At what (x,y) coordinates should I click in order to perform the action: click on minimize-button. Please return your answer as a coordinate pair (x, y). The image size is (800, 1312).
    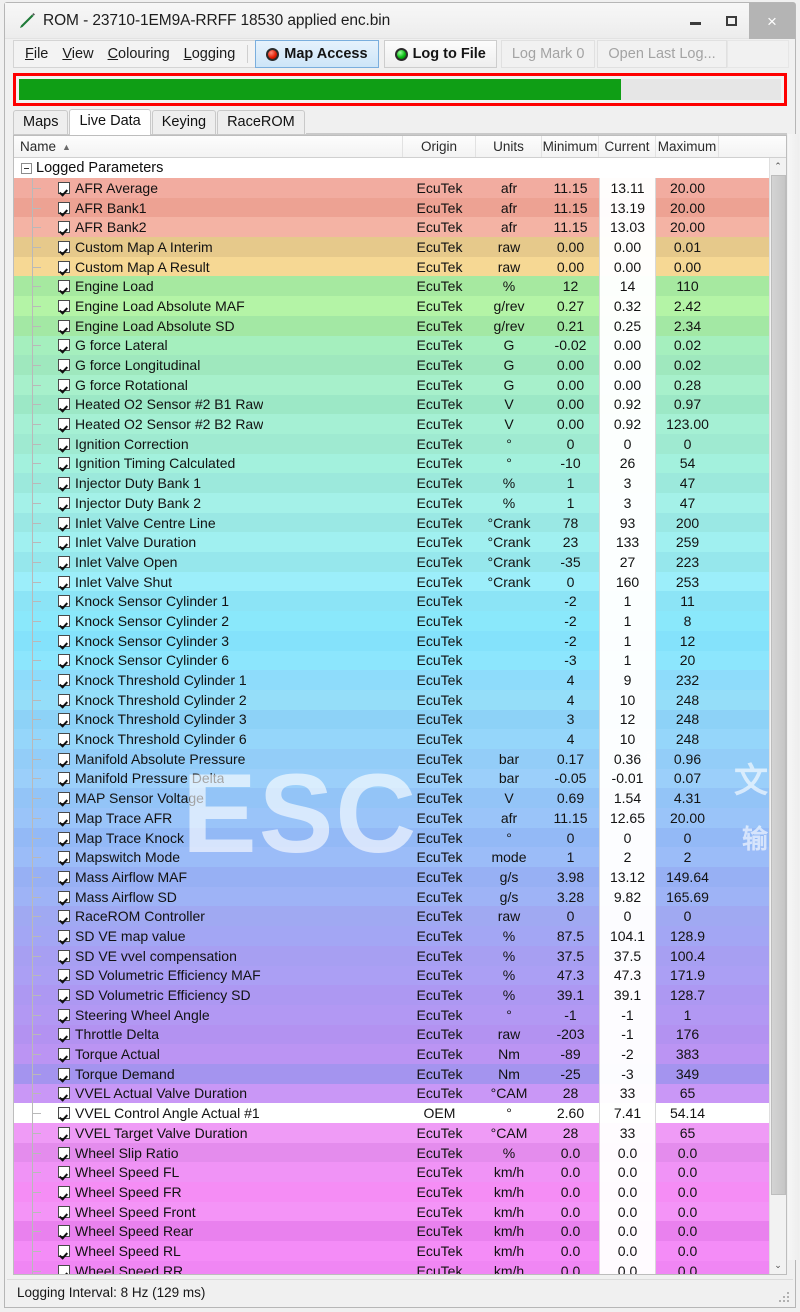
    Looking at the image, I should click on (695, 21).